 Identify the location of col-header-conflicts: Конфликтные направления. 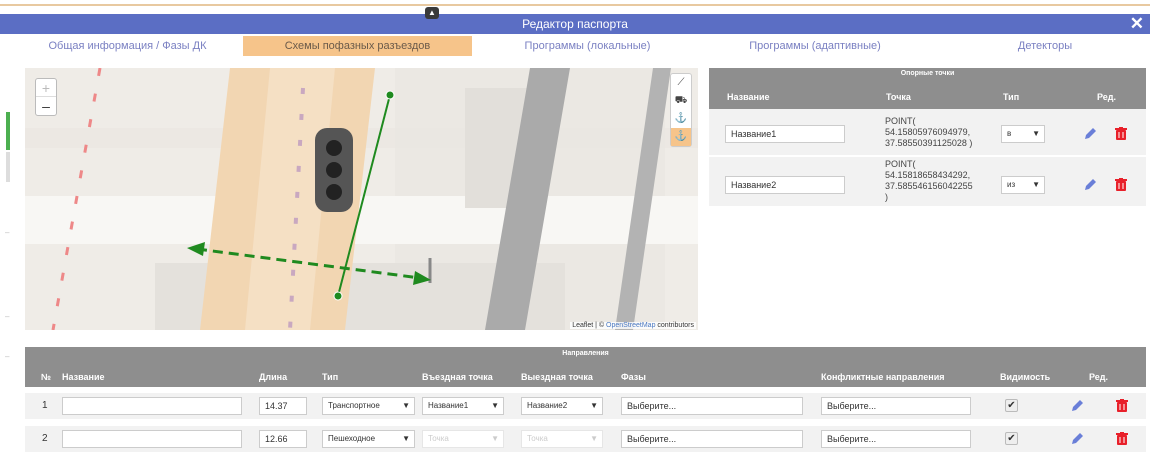
(883, 377).